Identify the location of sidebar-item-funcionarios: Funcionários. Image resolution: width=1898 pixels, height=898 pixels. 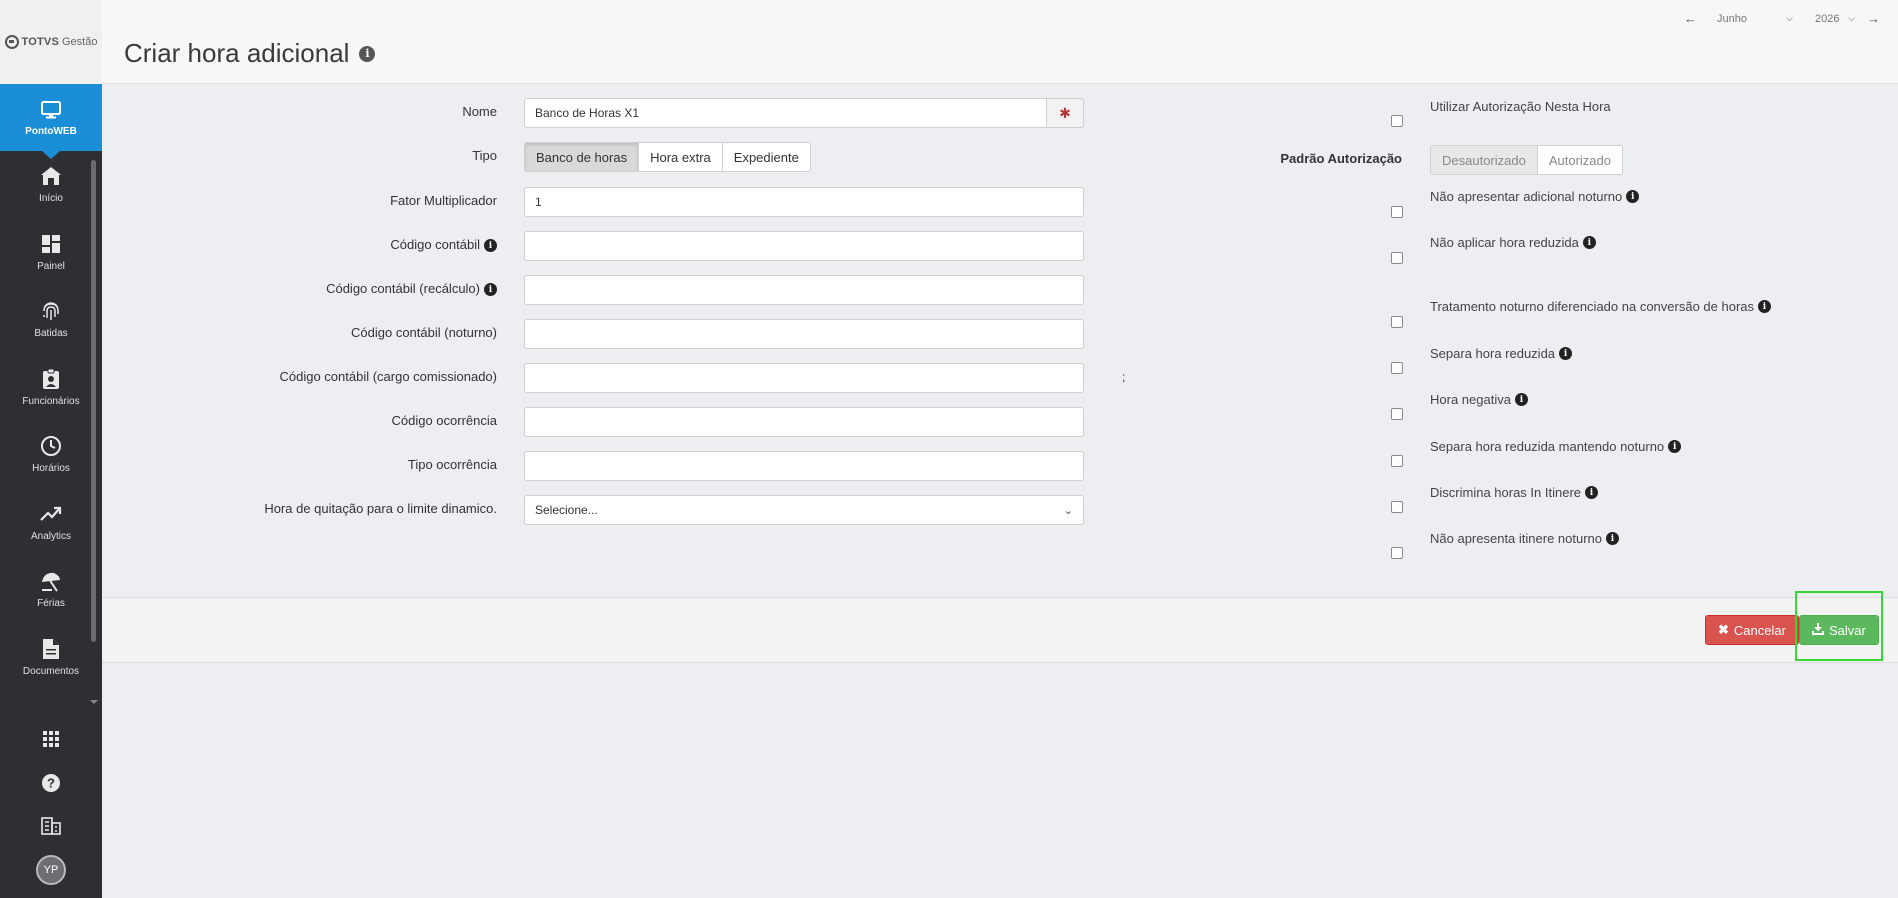
(51, 388).